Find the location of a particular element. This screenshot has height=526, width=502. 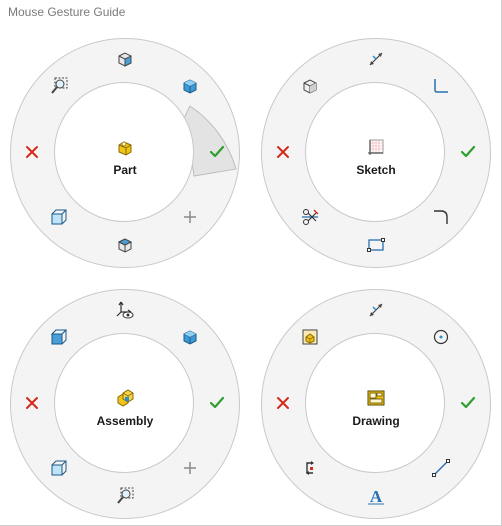

circle-icon is located at coordinates (441, 337).